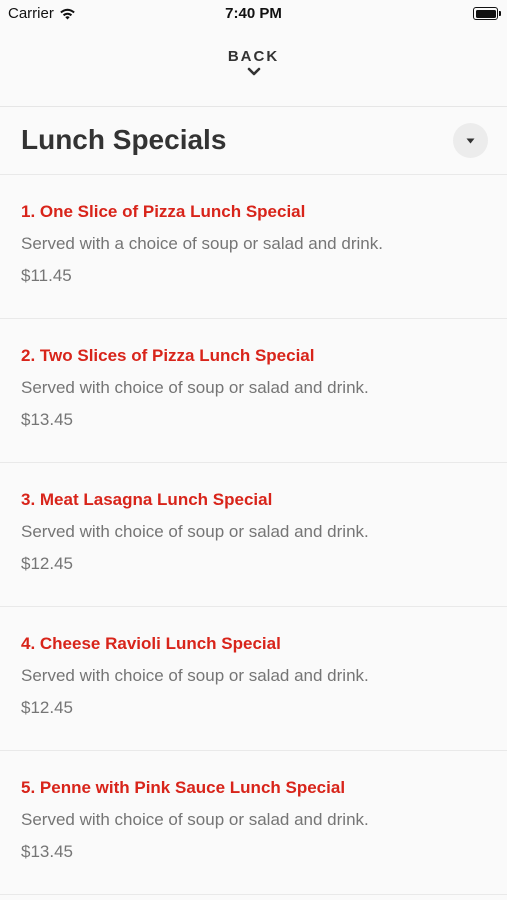 This screenshot has height=900, width=507. What do you see at coordinates (253, 141) in the screenshot?
I see `section-header: Lunch Specials` at bounding box center [253, 141].